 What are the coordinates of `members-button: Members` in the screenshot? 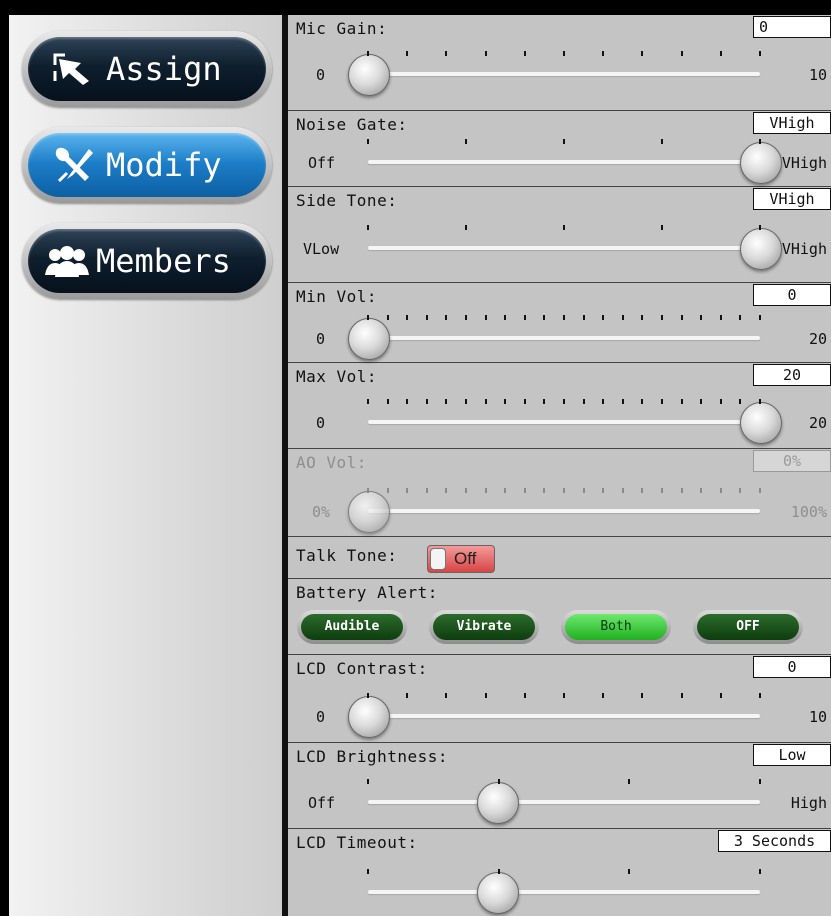 It's located at (147, 261).